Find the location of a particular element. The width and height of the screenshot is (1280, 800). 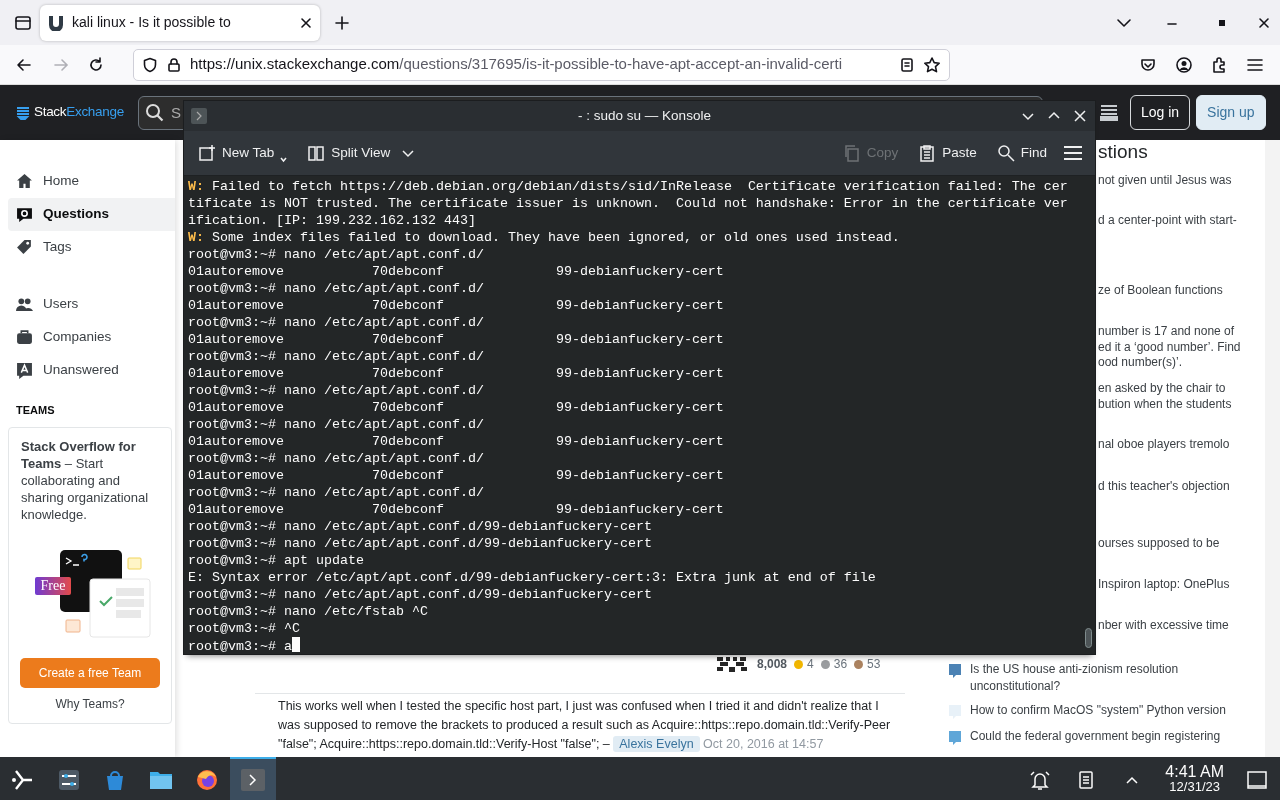

question-link: How to confirm MacOS "system" Python version is located at coordinates (1098, 710).